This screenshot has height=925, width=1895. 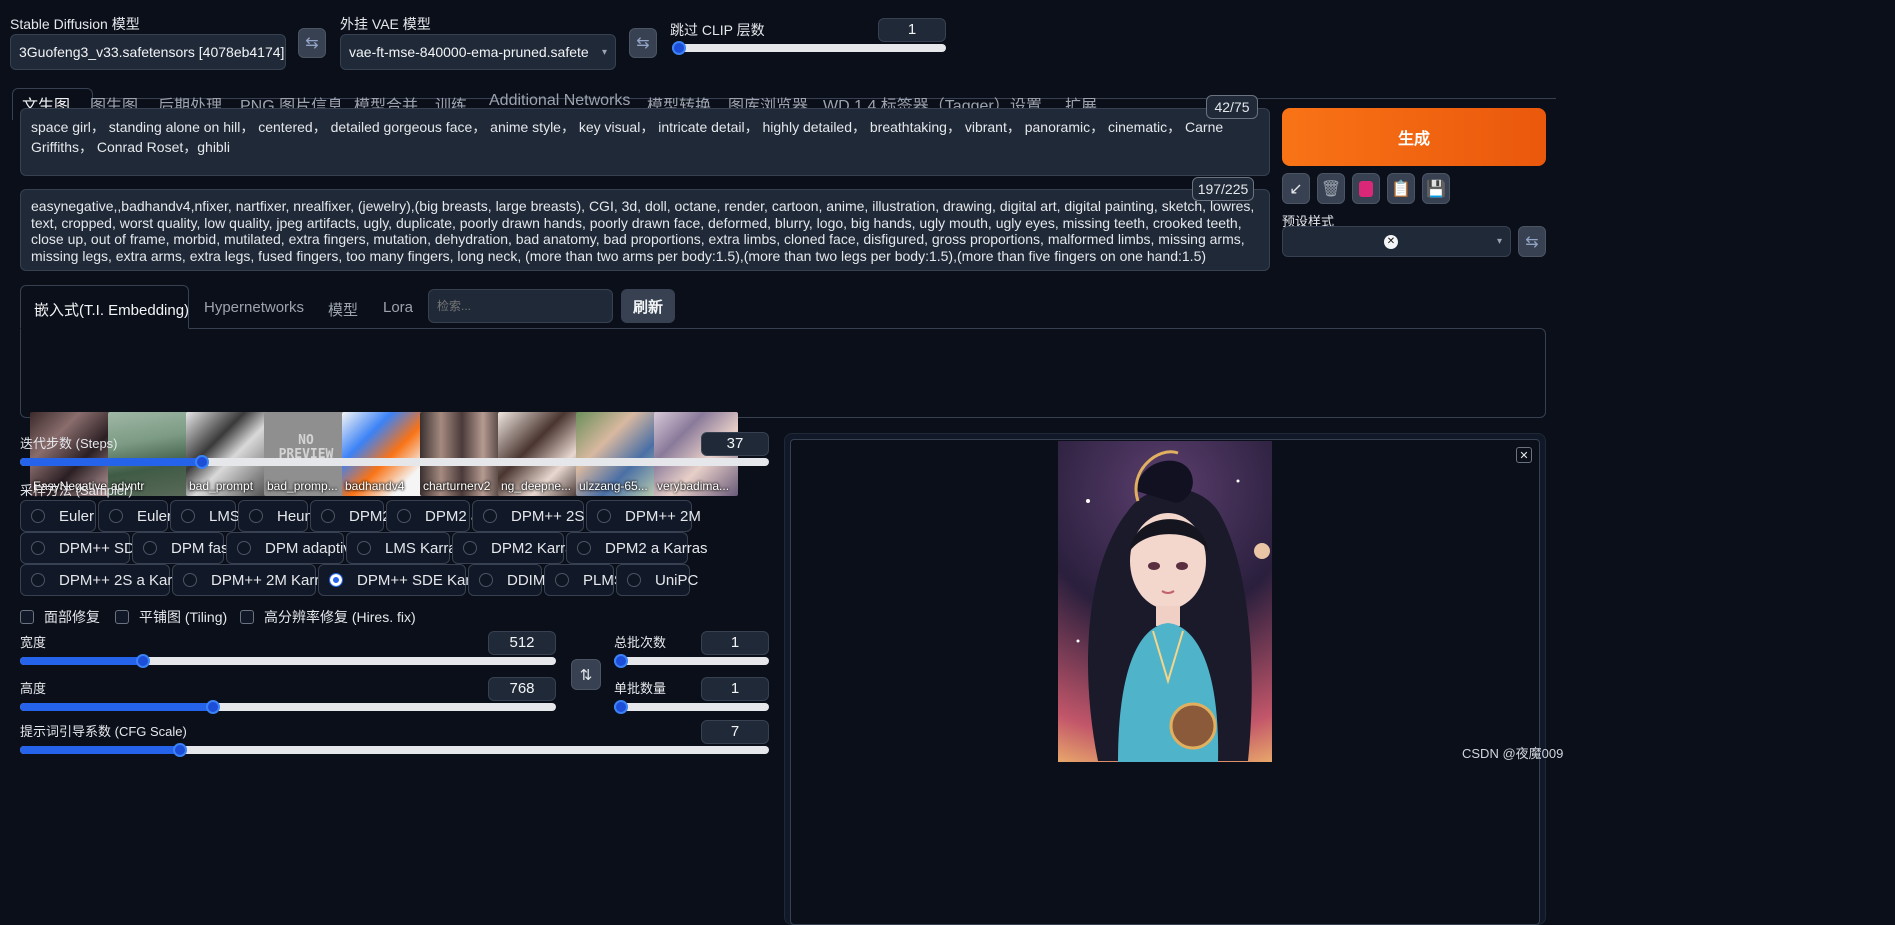 What do you see at coordinates (735, 732) in the screenshot?
I see `cfg-scale-input: 7` at bounding box center [735, 732].